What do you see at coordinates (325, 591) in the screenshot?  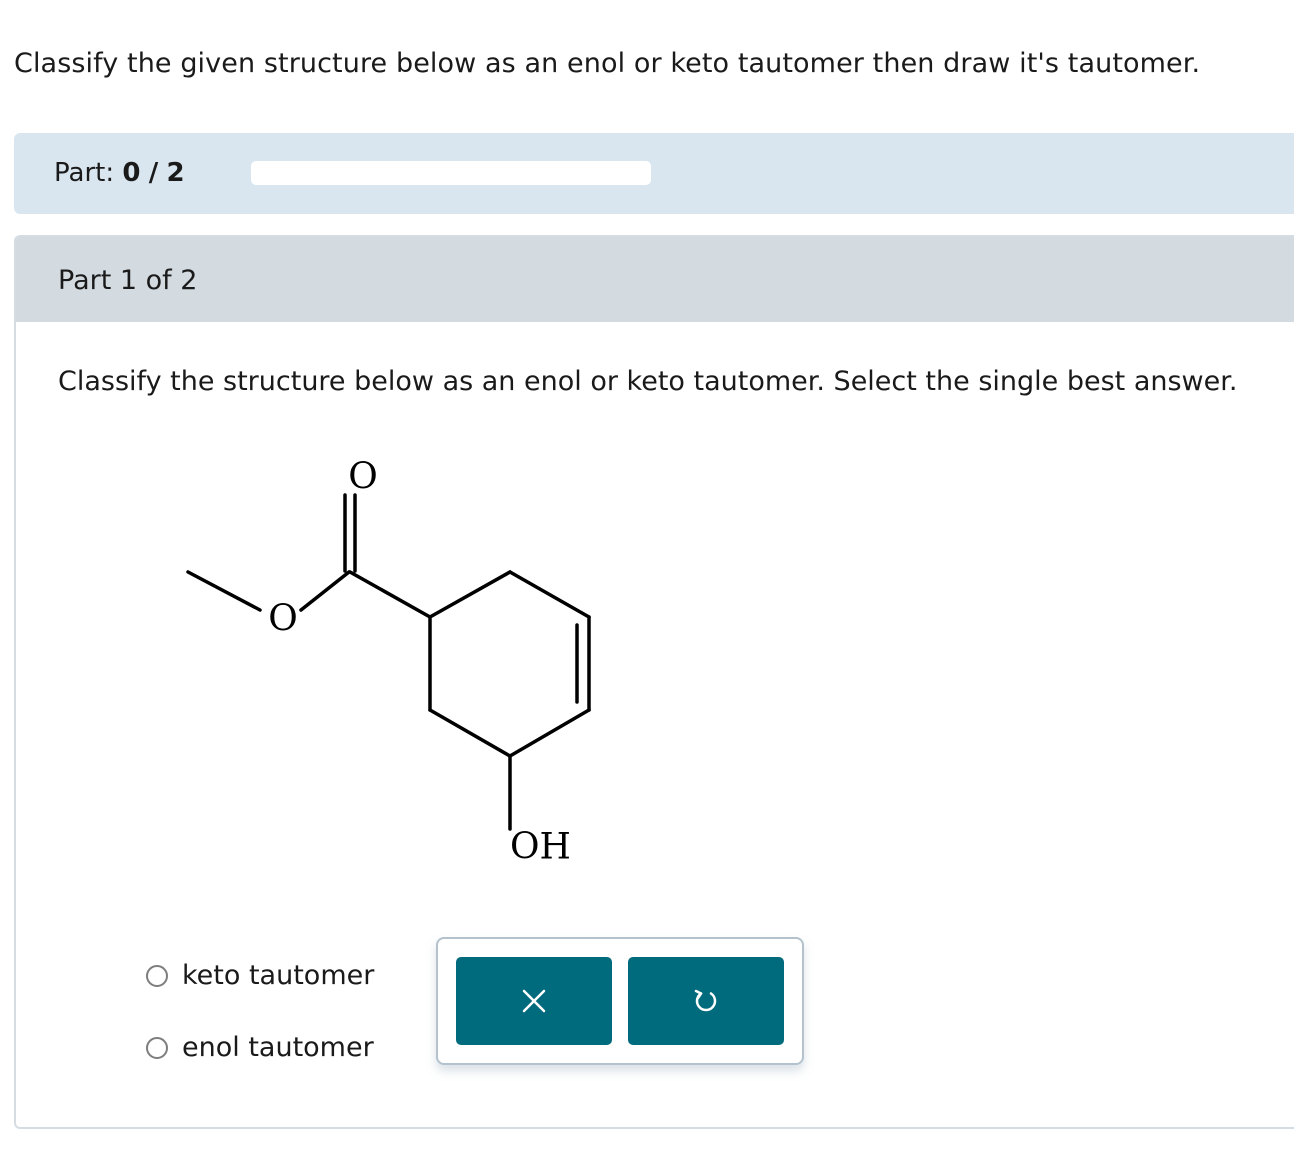 I see `ester-bond` at bounding box center [325, 591].